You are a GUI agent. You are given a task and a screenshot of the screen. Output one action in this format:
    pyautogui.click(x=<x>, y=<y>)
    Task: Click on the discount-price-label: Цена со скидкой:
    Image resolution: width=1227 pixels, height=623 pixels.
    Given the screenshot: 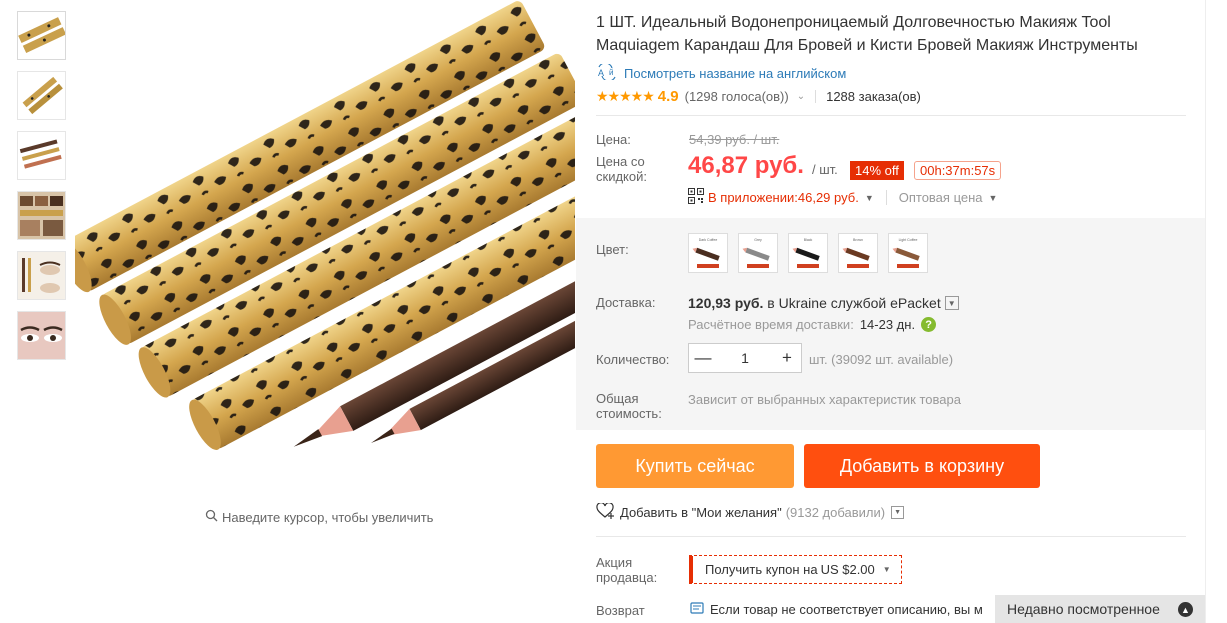 What is the action you would take?
    pyautogui.click(x=621, y=169)
    